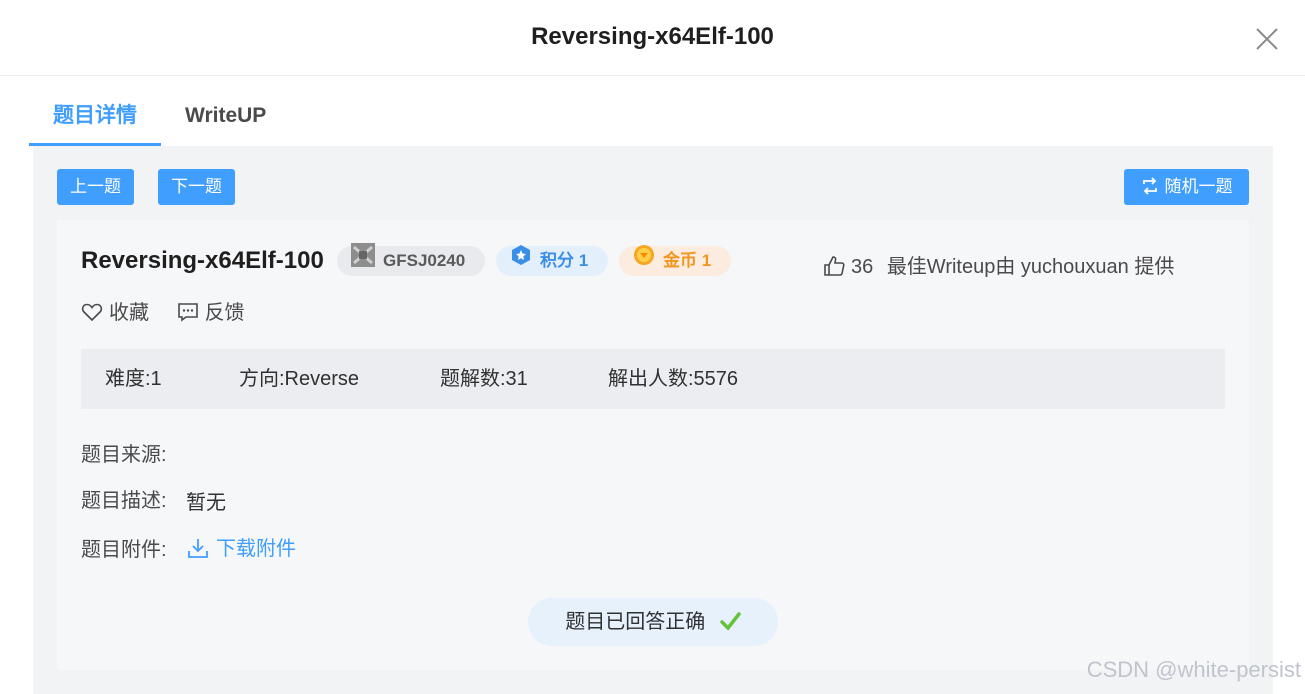 This screenshot has width=1305, height=694. I want to click on id-tag-label: GFSJ0240, so click(424, 260).